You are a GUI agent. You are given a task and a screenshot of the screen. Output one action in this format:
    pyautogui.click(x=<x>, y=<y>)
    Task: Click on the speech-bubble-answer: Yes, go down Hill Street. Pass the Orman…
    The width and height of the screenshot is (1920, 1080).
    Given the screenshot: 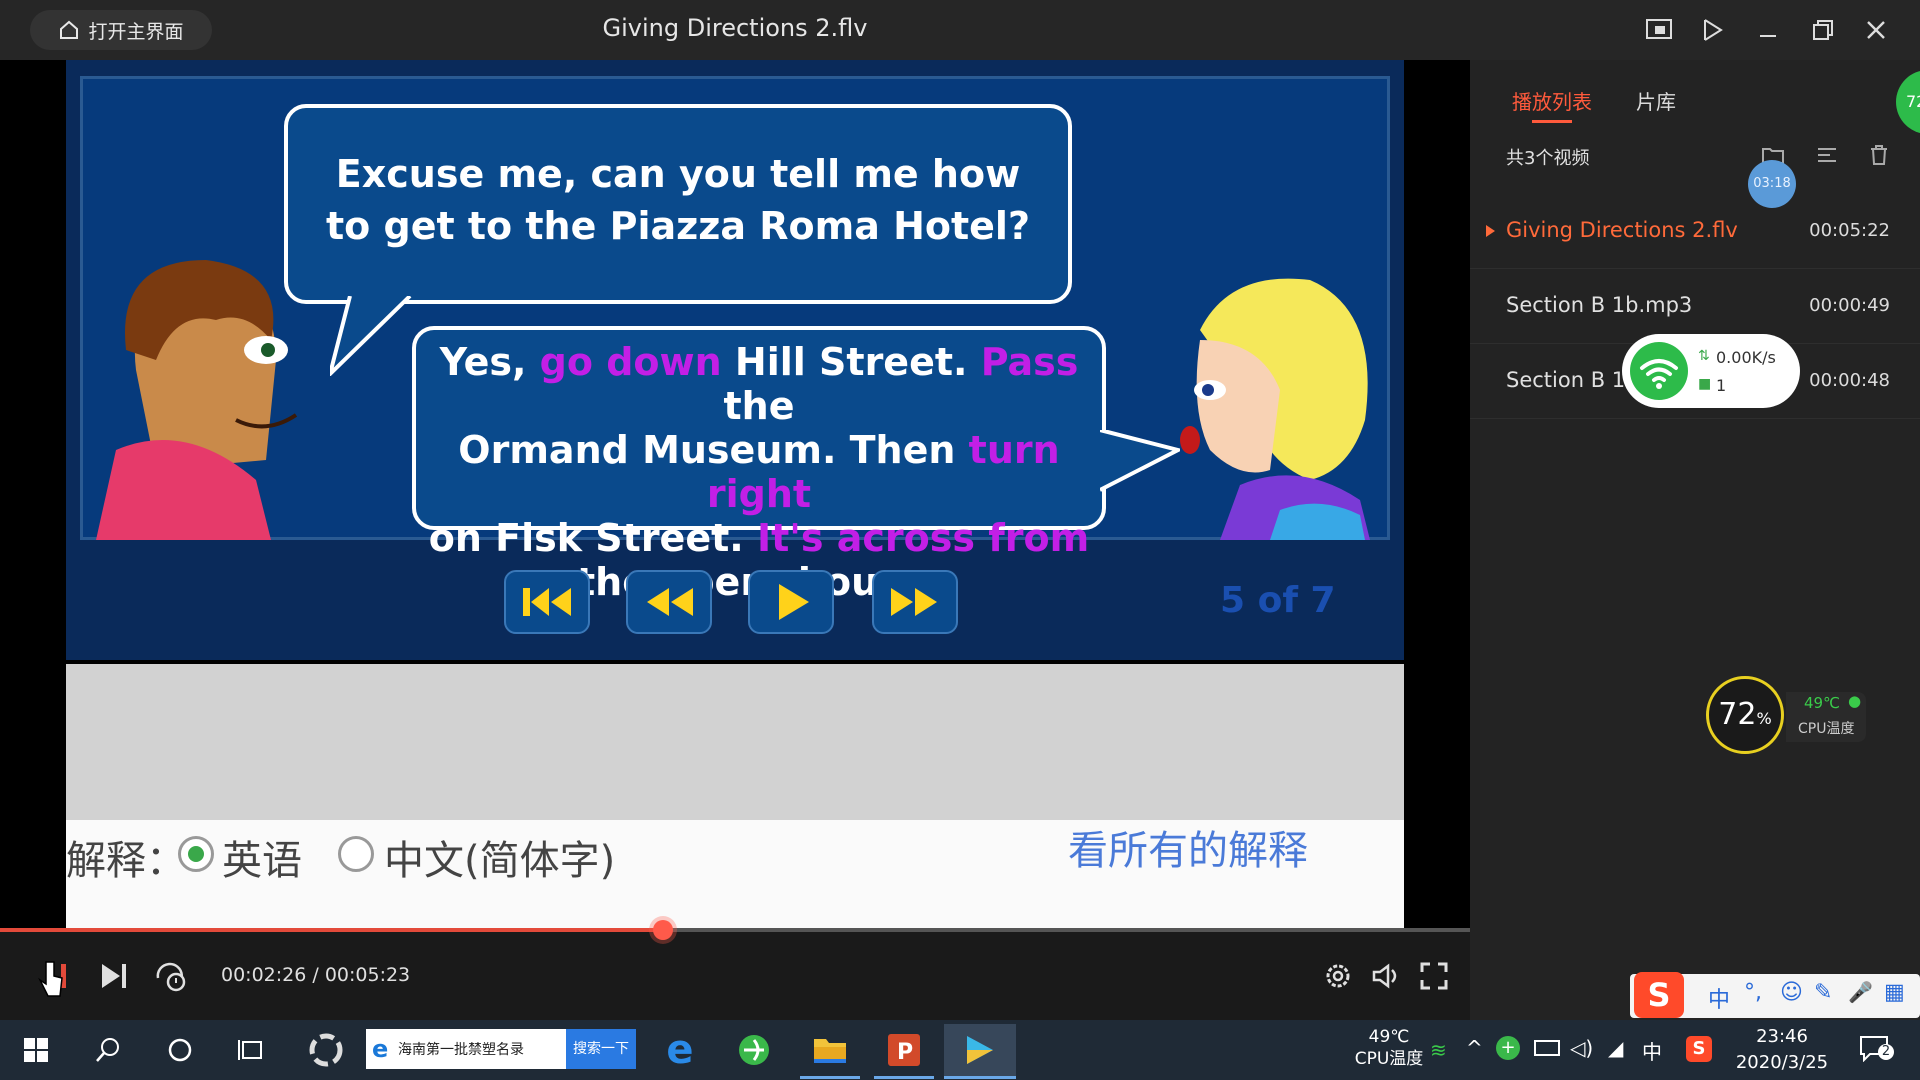 What is the action you would take?
    pyautogui.click(x=759, y=465)
    